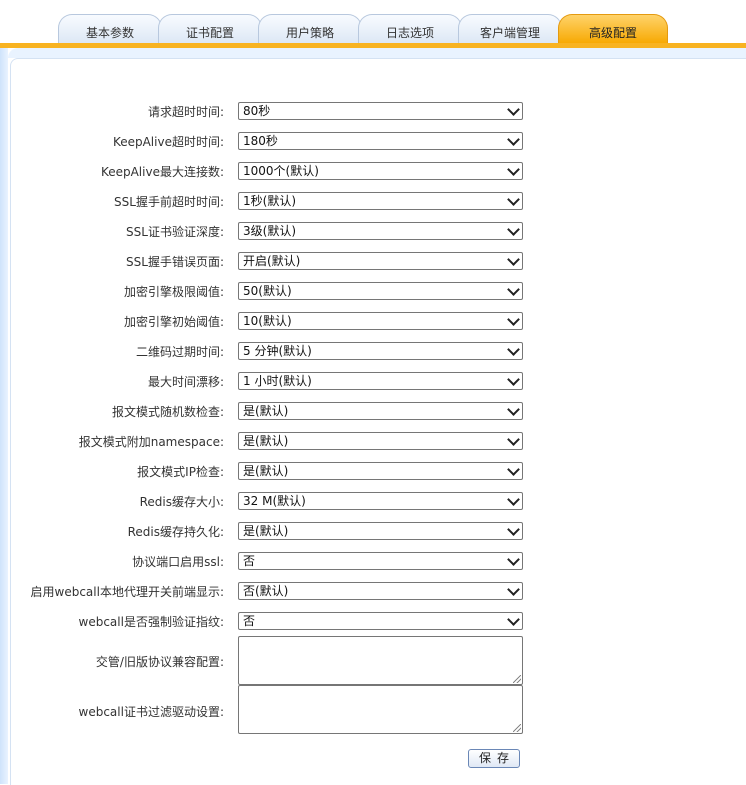  I want to click on request-timeout-select: 80秒, so click(380, 111).